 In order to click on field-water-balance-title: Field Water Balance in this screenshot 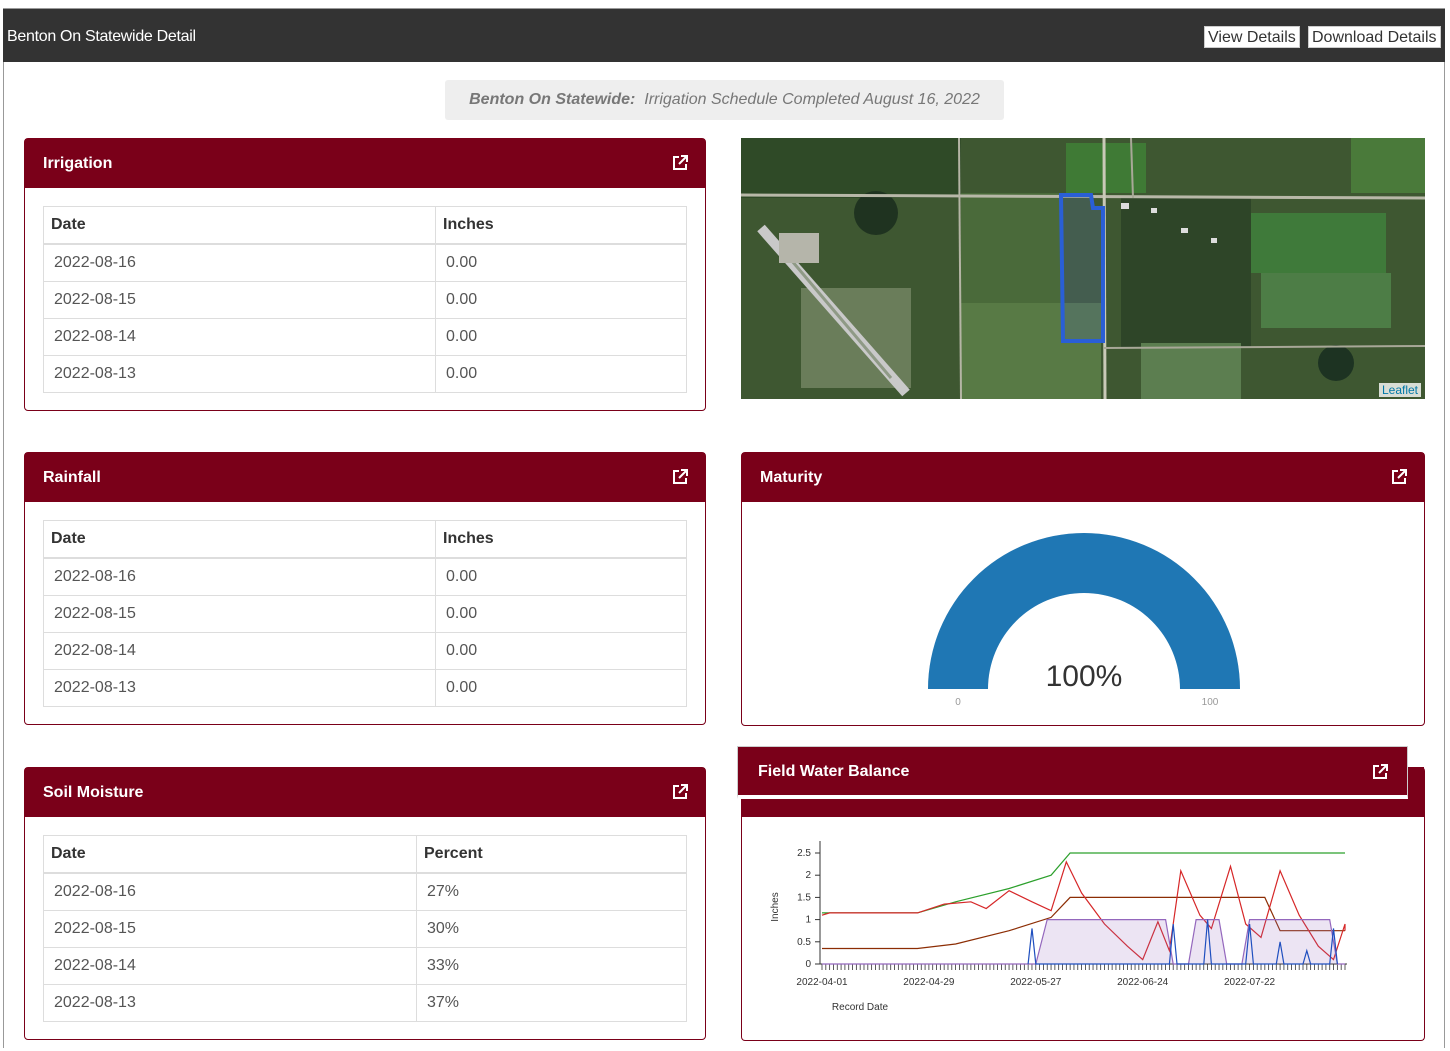, I will do `click(834, 771)`.